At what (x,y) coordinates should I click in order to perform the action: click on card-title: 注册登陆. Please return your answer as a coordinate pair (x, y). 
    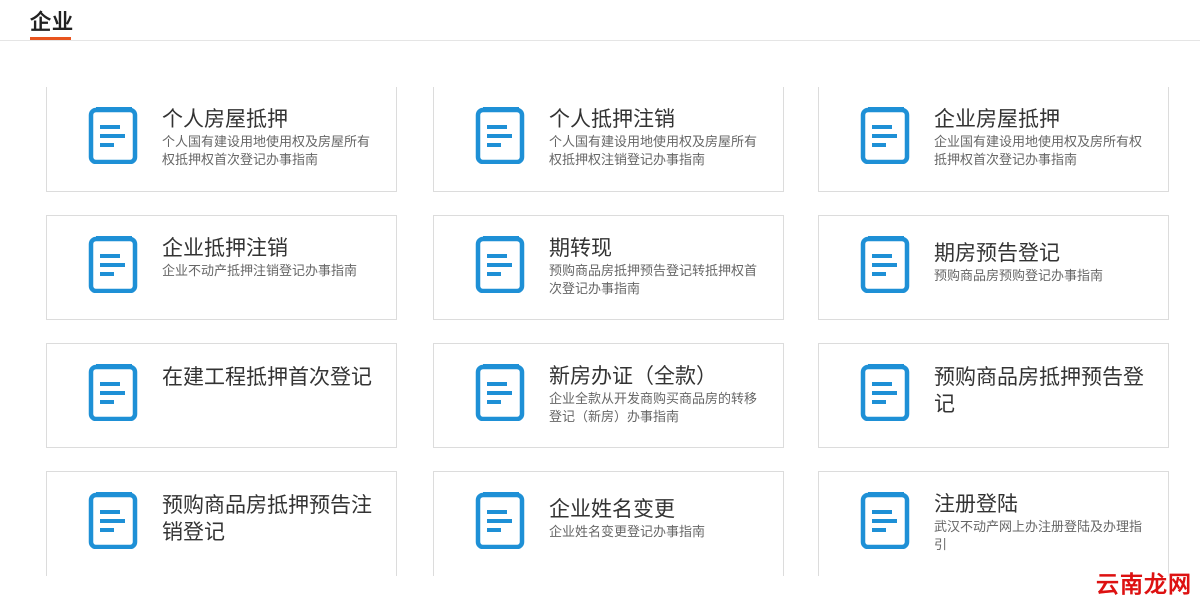
    Looking at the image, I should click on (976, 504).